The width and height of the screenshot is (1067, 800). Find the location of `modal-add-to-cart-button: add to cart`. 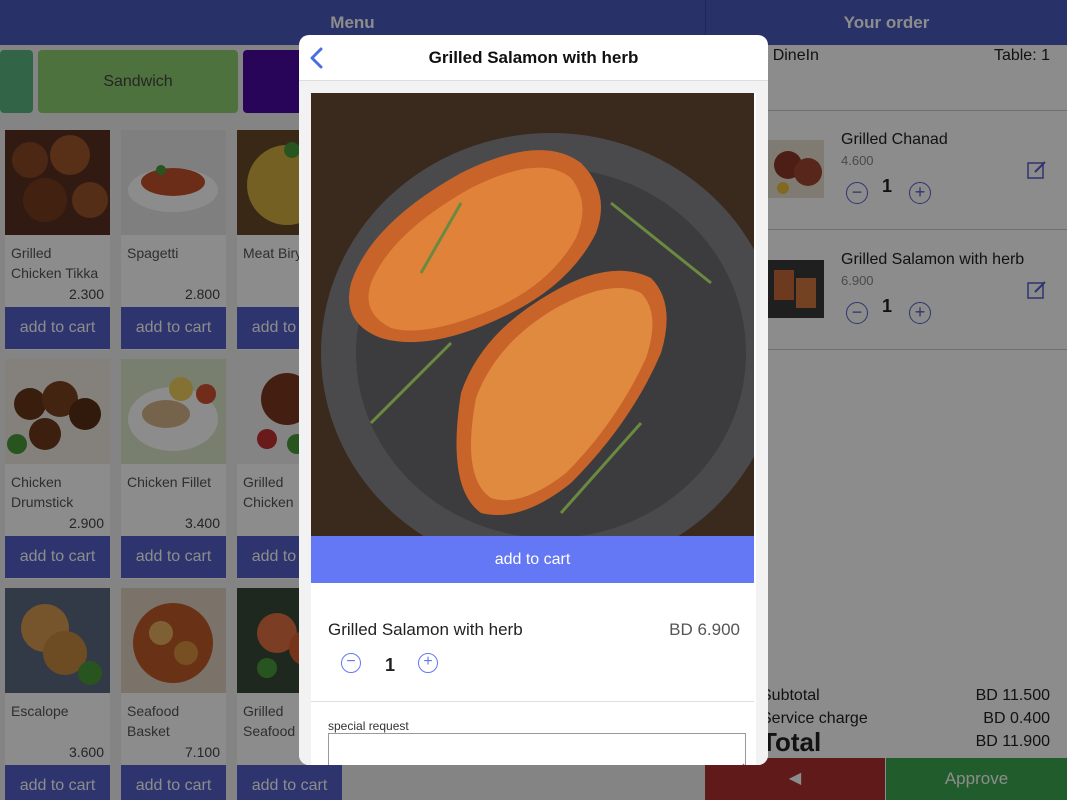

modal-add-to-cart-button: add to cart is located at coordinates (532, 559).